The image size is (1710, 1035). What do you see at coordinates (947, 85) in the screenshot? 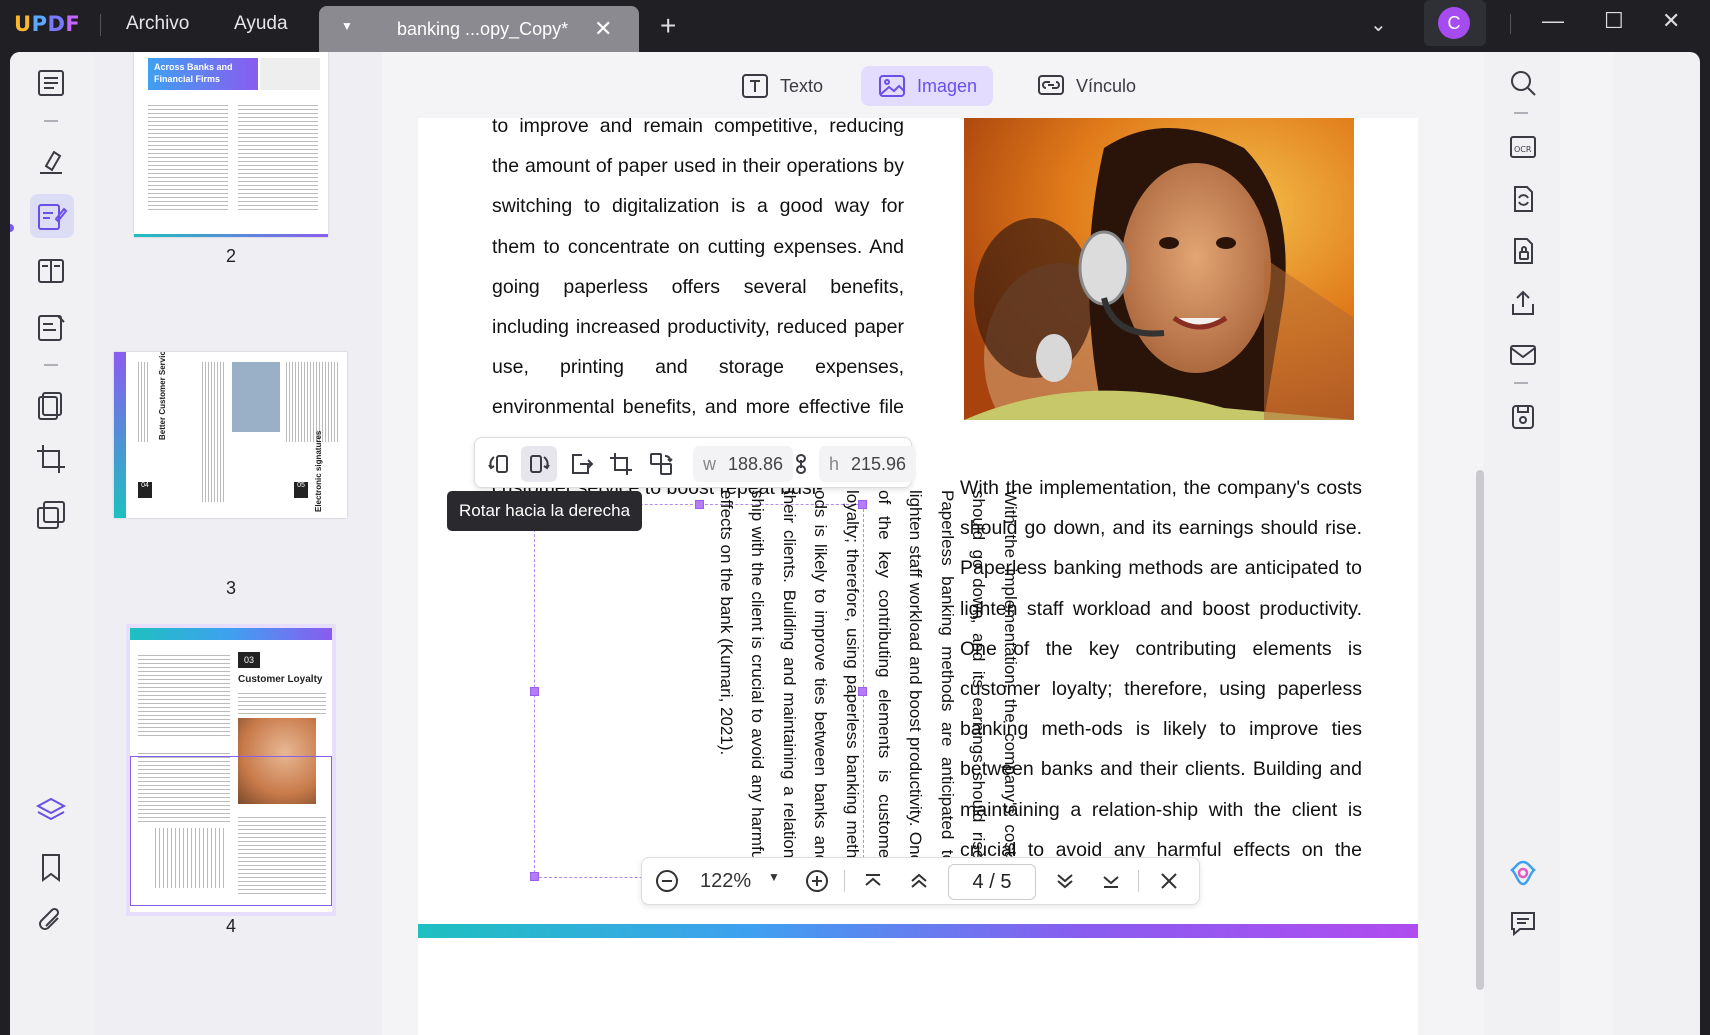
I see `image-tool-label: Imagen` at bounding box center [947, 85].